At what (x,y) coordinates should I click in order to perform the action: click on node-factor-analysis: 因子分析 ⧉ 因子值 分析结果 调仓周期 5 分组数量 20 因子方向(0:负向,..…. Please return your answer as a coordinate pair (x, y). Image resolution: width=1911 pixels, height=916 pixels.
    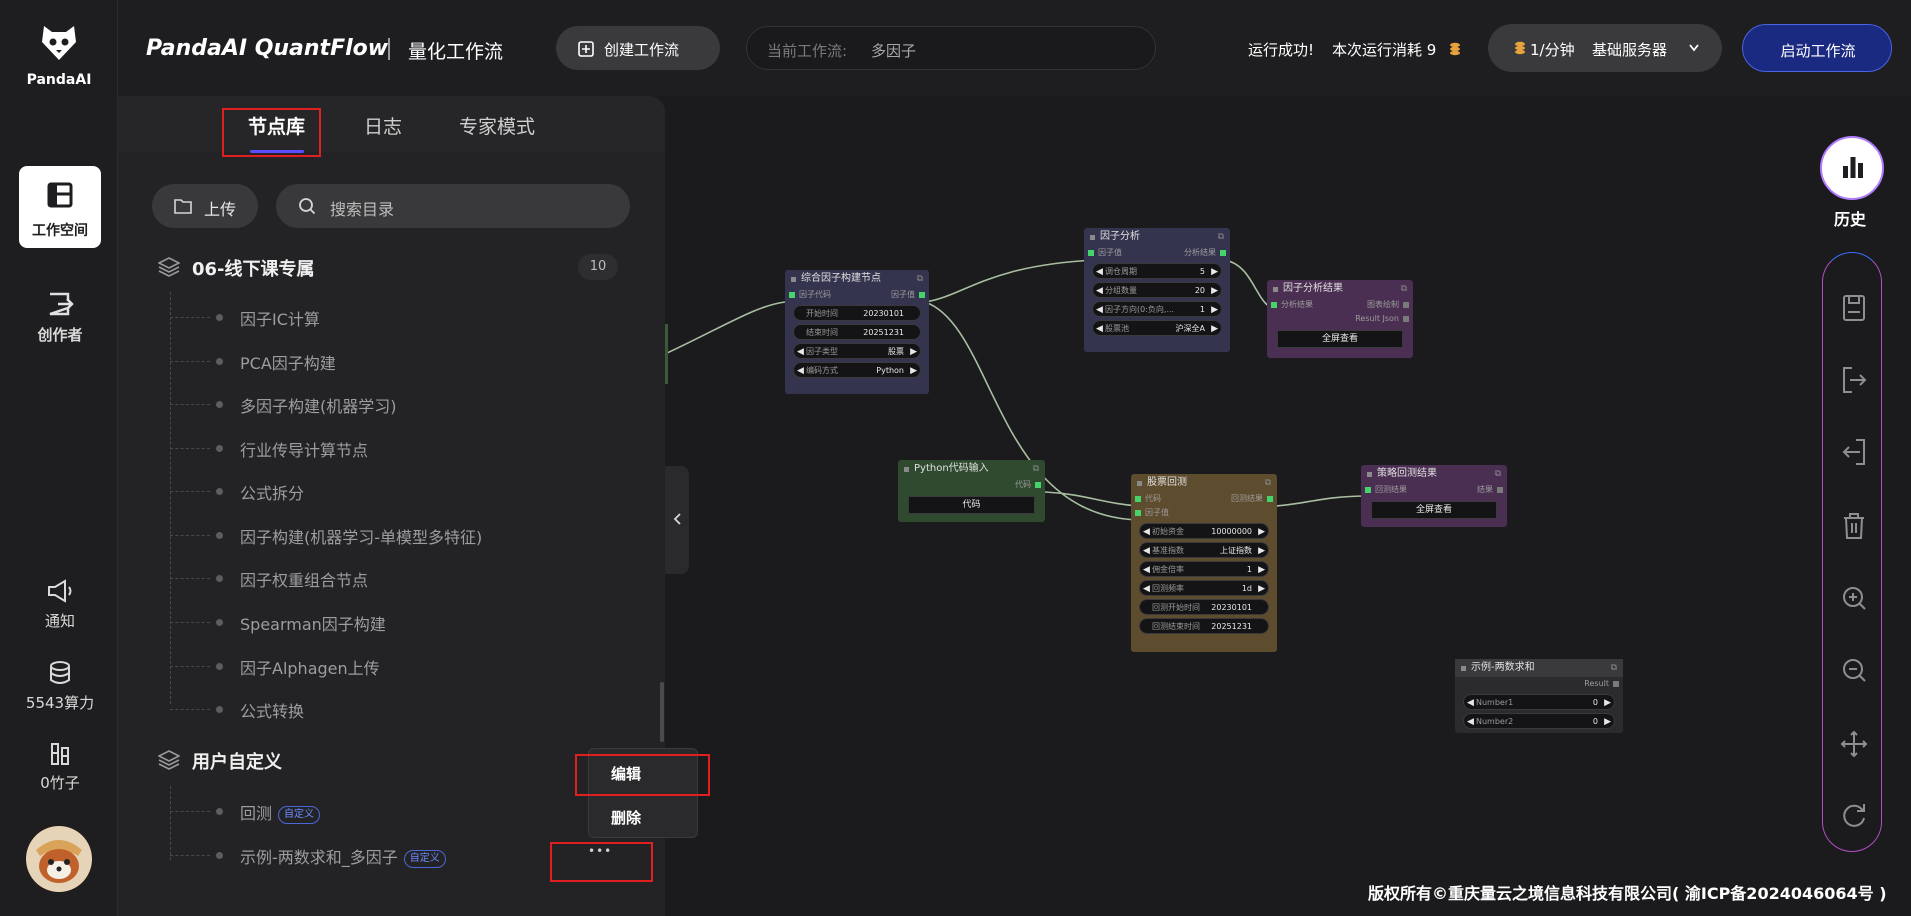
    Looking at the image, I should click on (1157, 290).